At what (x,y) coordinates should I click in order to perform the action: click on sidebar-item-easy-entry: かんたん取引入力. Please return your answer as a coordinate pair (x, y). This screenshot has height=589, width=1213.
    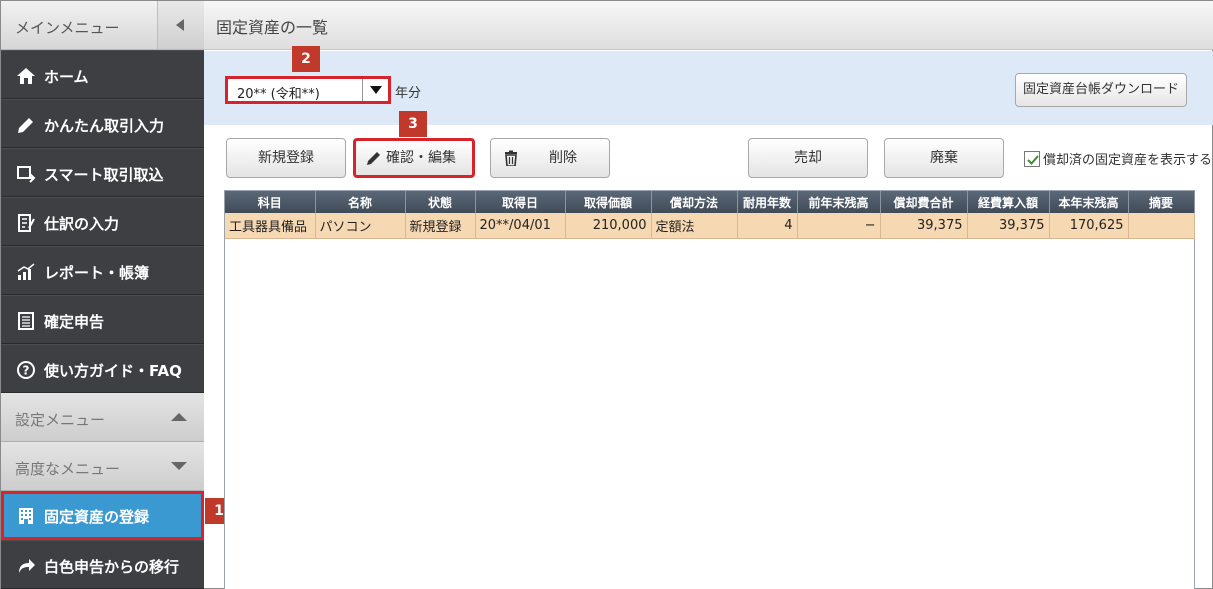
    Looking at the image, I should click on (102, 123).